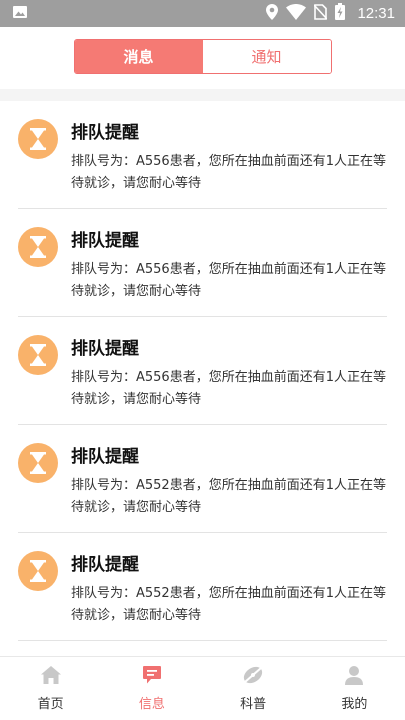  I want to click on tab-messages-nav-label: 信息, so click(151, 704).